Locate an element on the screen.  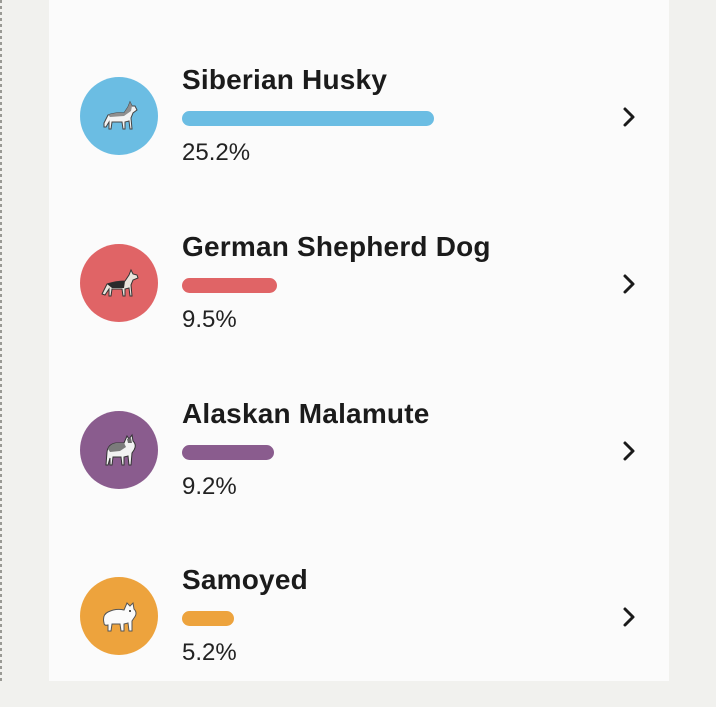
dotted-divider is located at coordinates (2, 340).